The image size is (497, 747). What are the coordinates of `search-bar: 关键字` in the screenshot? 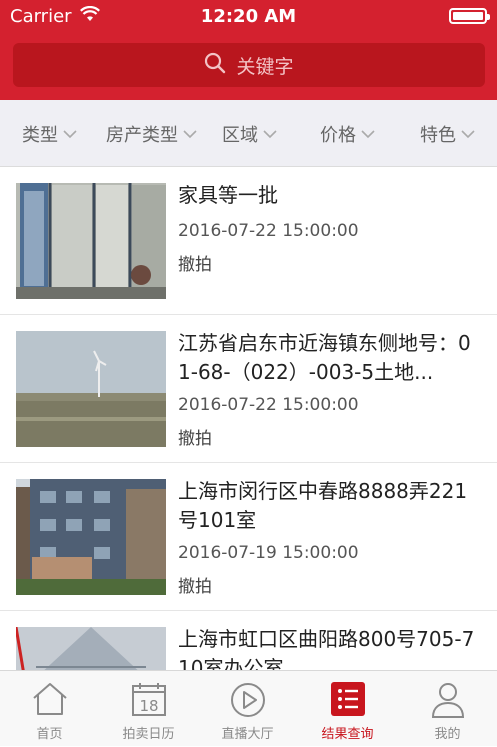 It's located at (249, 65).